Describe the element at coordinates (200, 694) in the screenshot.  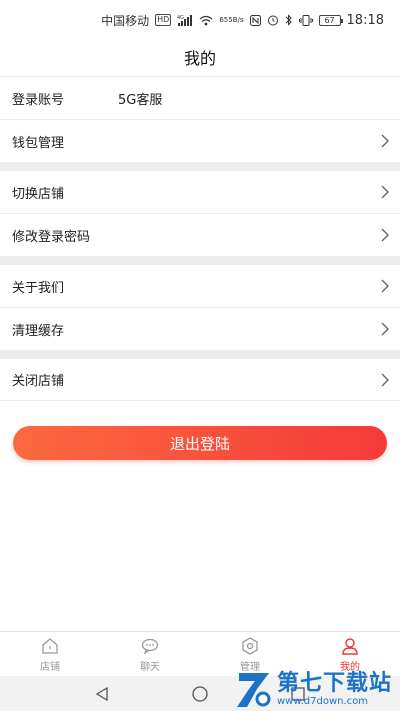
I see `home-button-icon` at that location.